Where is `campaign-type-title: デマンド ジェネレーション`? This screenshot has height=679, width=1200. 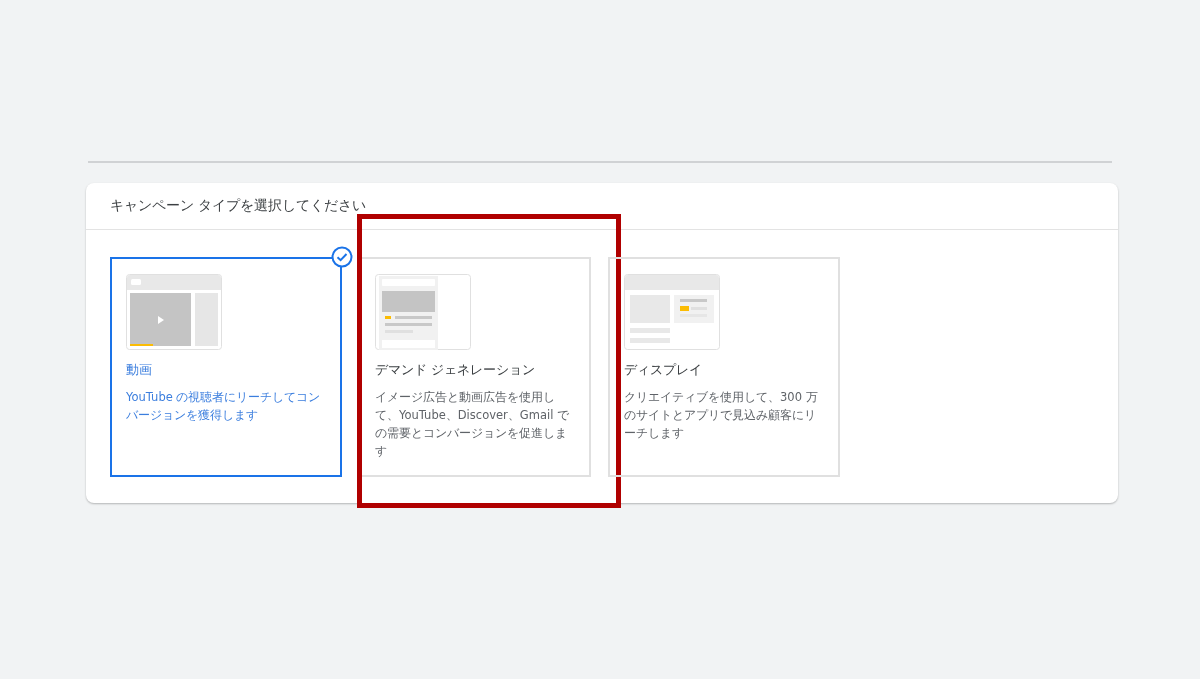
campaign-type-title: デマンド ジェネレーション is located at coordinates (456, 370).